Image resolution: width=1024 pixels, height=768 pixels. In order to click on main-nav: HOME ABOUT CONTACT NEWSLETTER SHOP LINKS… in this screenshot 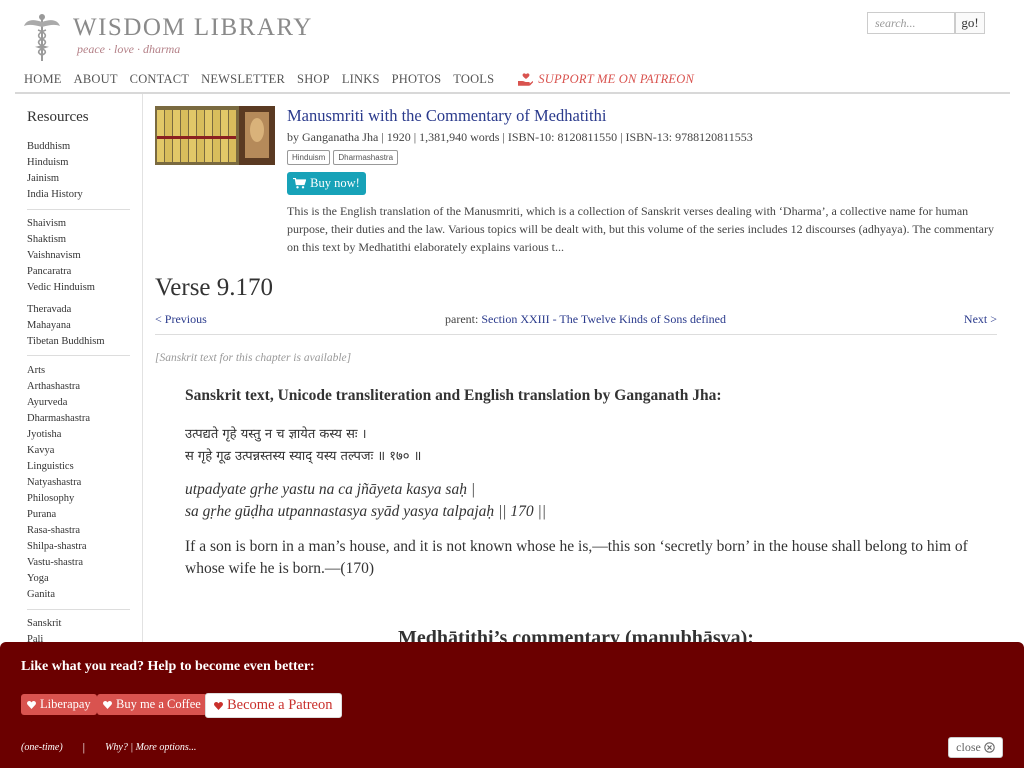, I will do `click(365, 79)`.